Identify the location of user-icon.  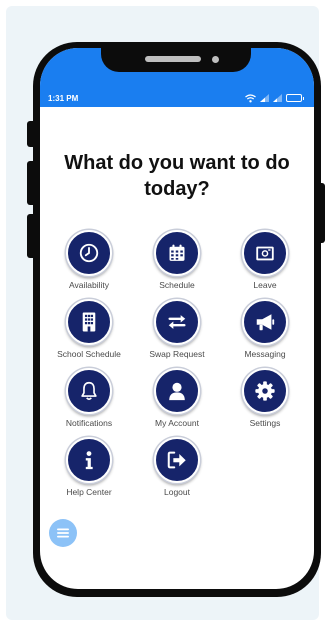
(177, 391).